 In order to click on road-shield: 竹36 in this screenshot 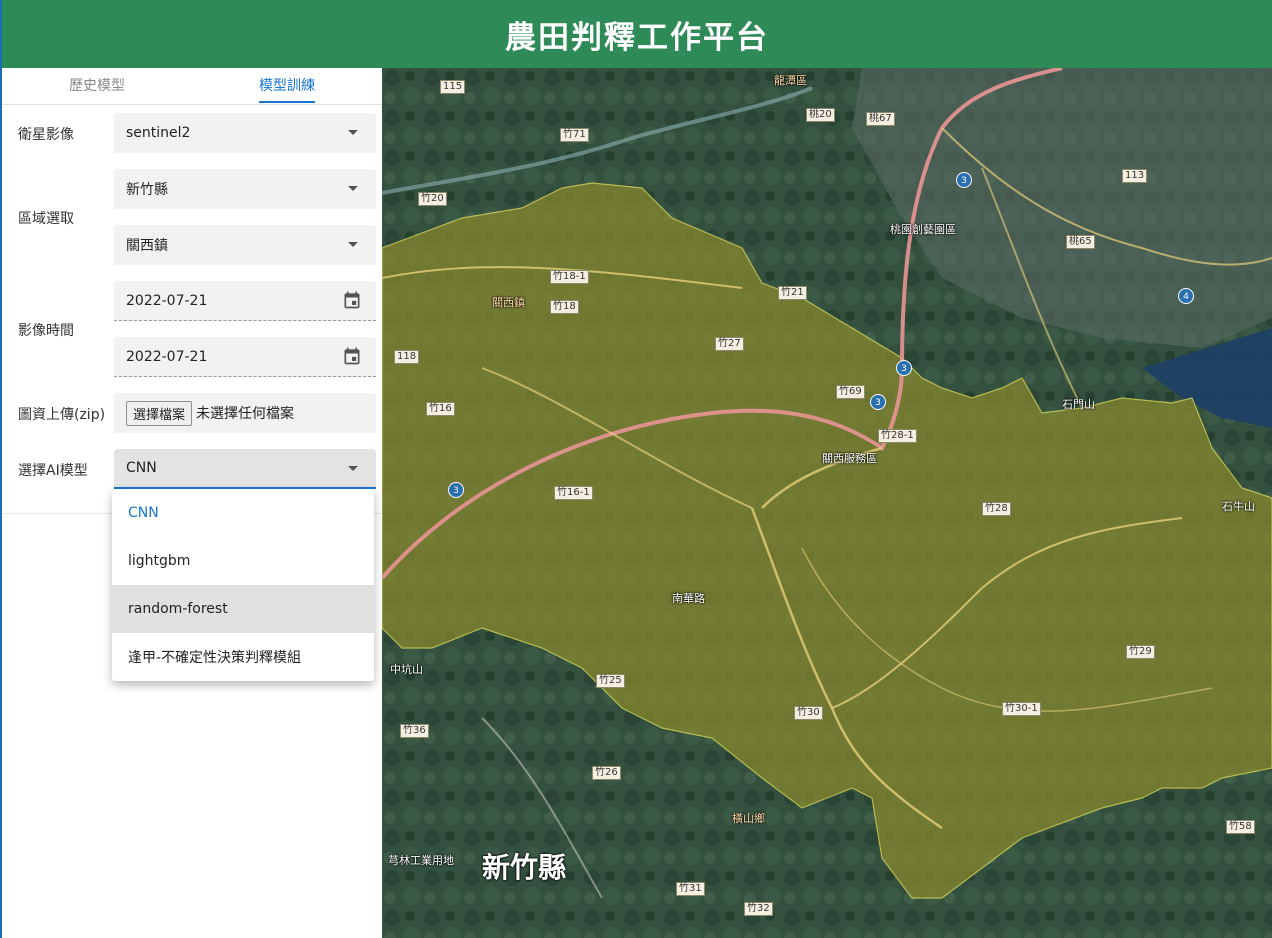, I will do `click(414, 731)`.